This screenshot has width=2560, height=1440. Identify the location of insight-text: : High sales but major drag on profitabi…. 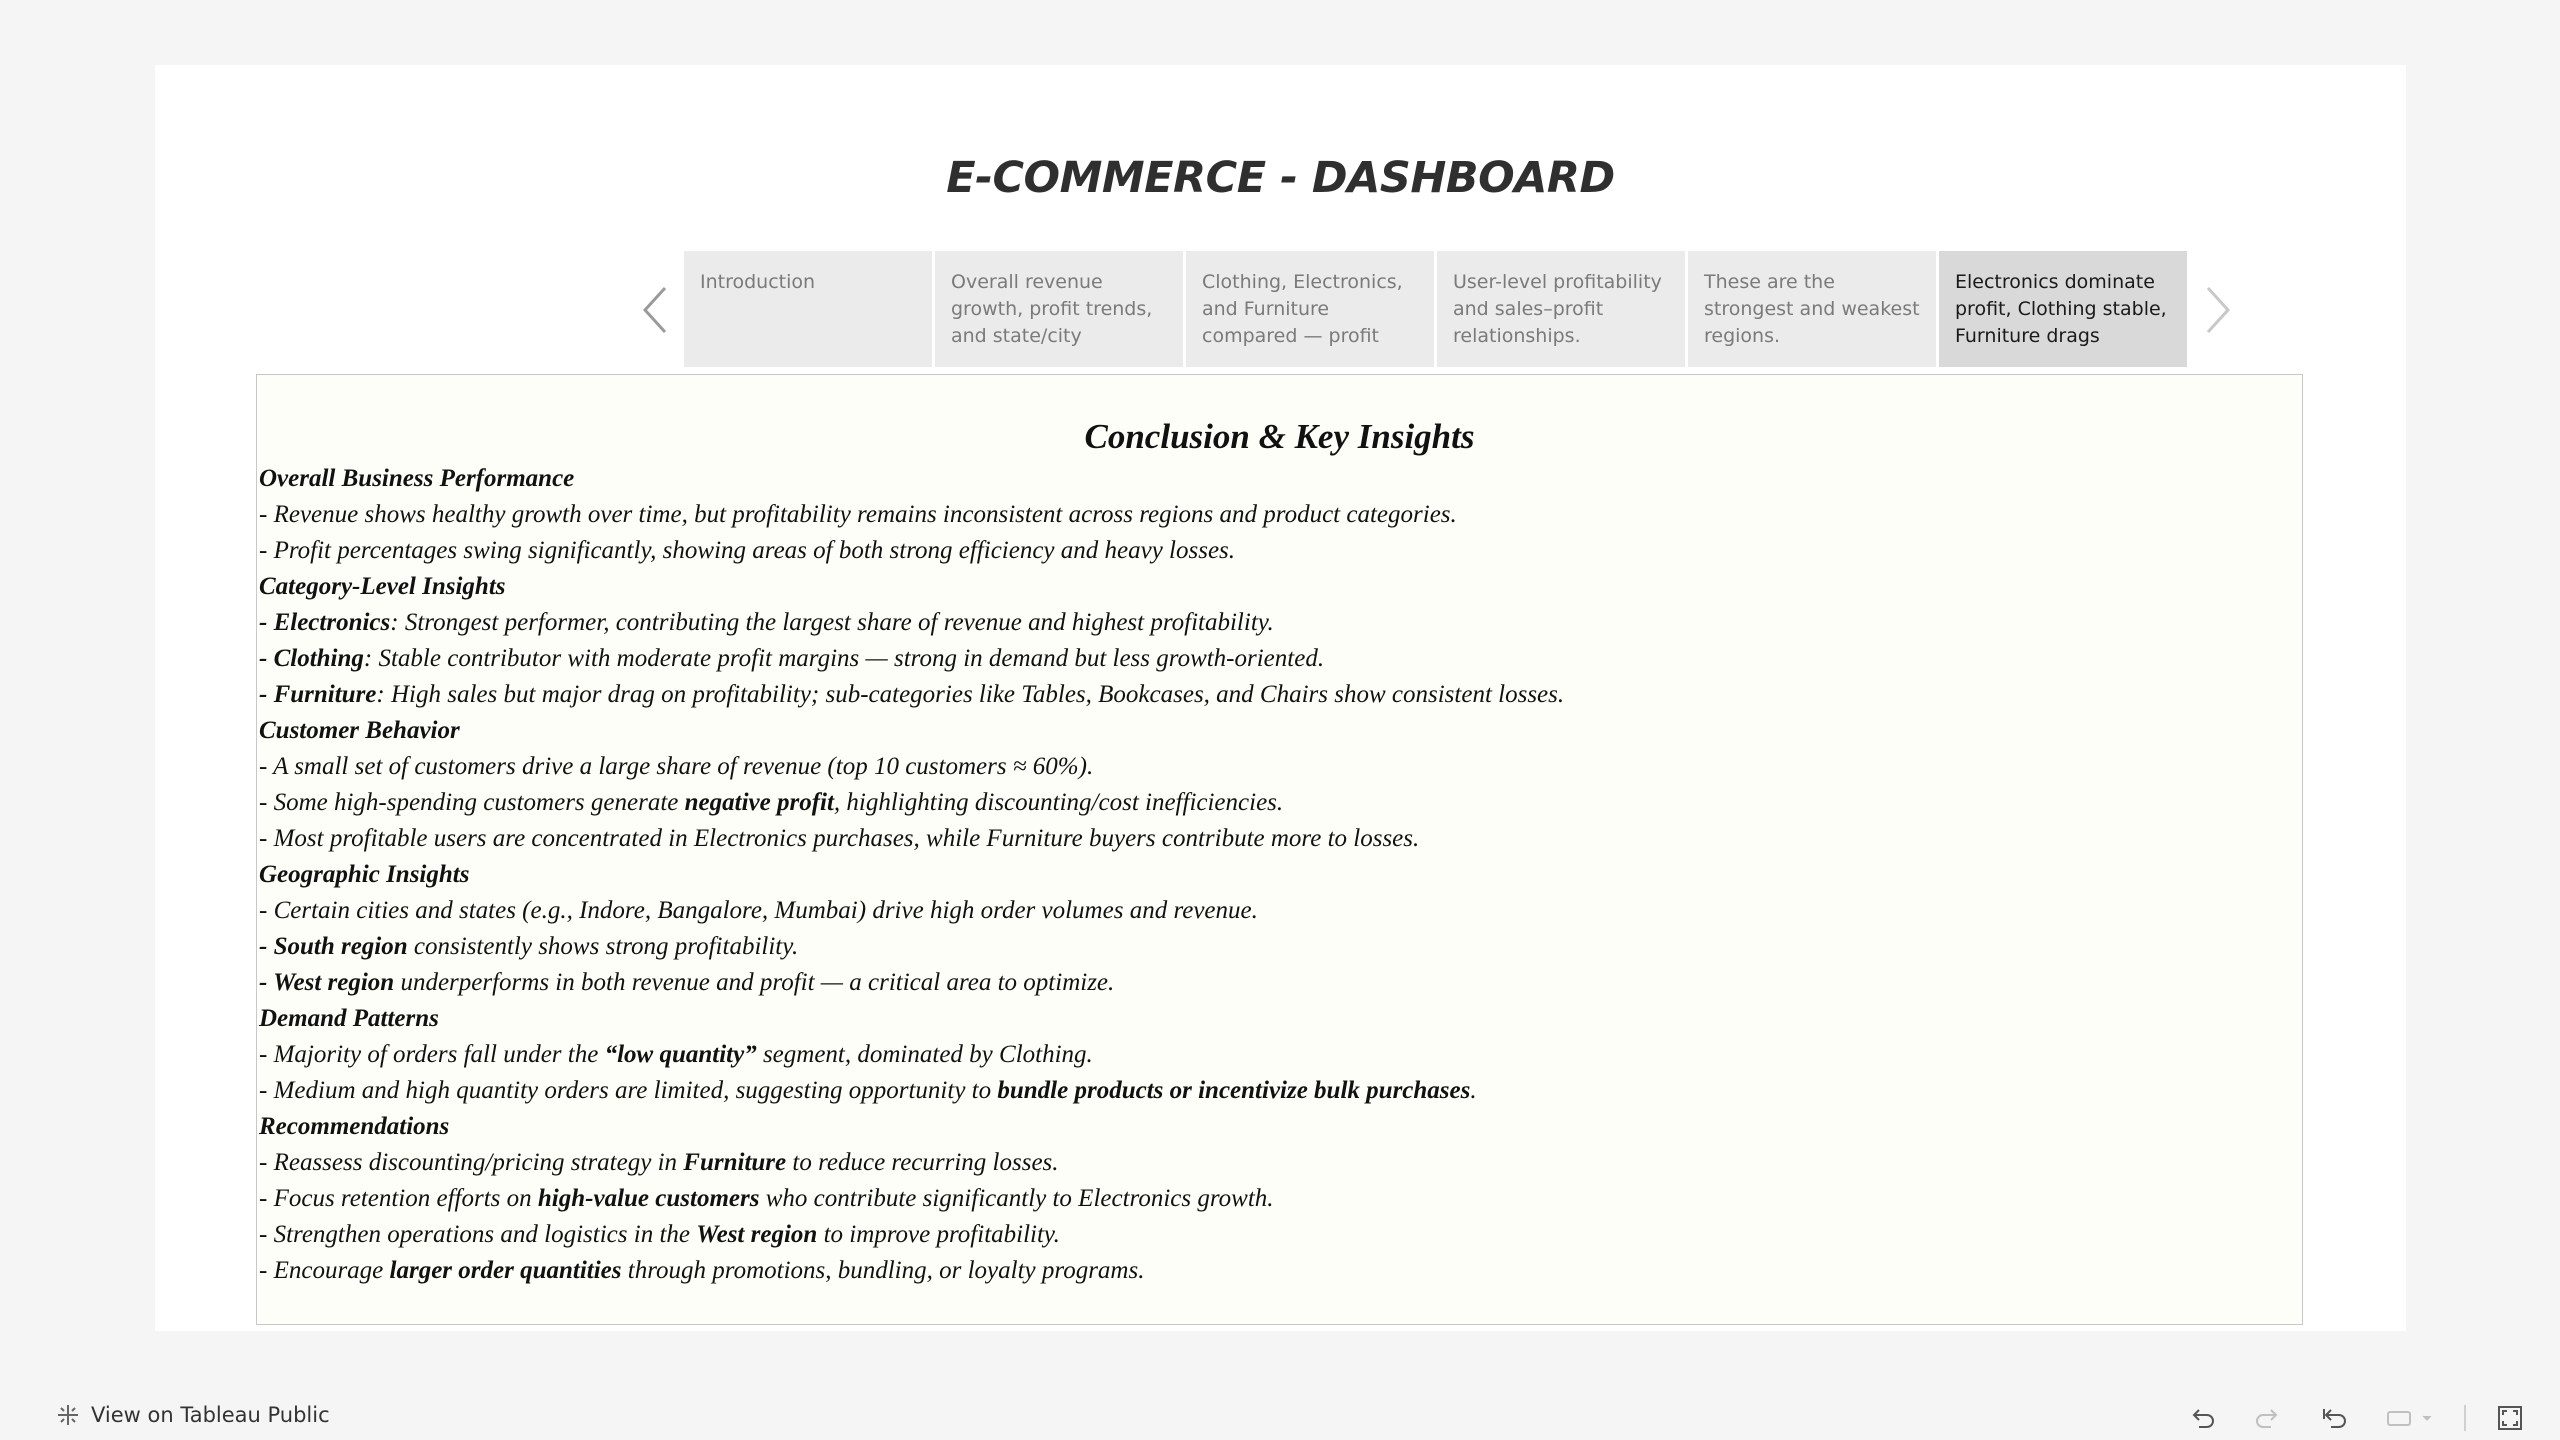
(970, 694).